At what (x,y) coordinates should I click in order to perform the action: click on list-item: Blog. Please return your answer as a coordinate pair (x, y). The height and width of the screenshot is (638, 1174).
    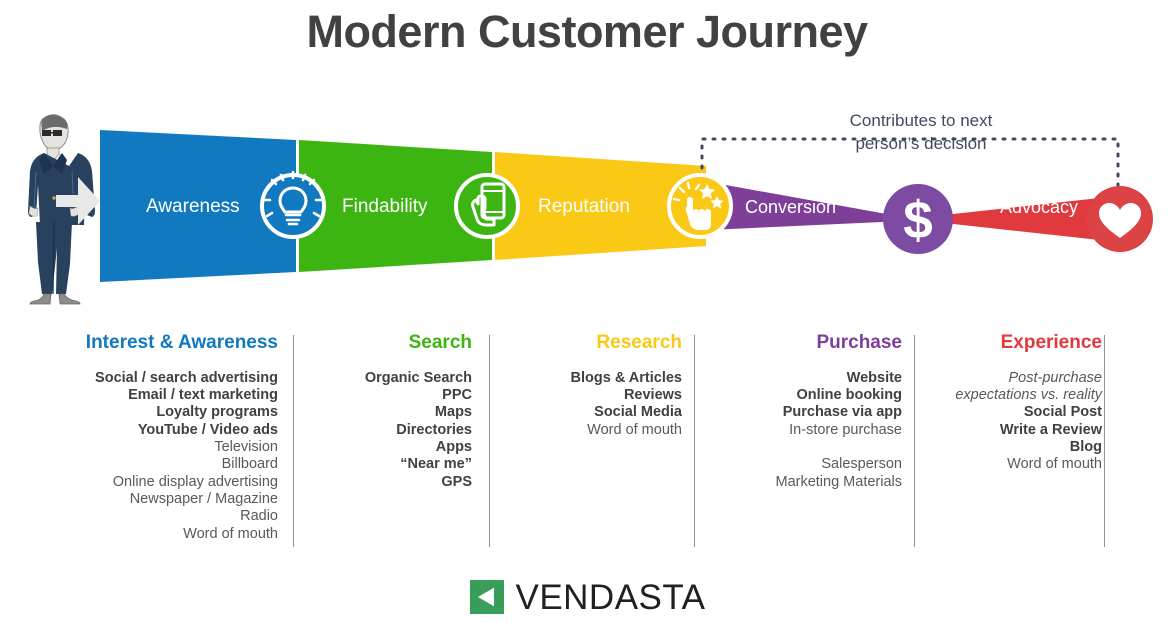
    Looking at the image, I should click on (1085, 447).